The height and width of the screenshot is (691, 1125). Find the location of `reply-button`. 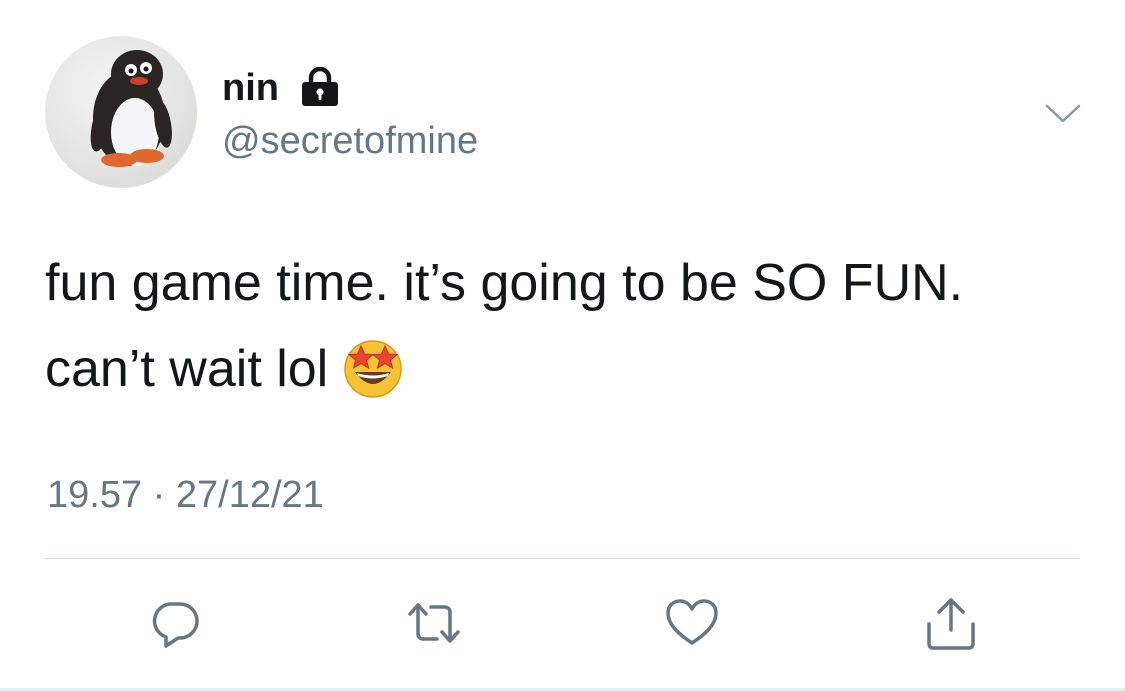

reply-button is located at coordinates (175, 623).